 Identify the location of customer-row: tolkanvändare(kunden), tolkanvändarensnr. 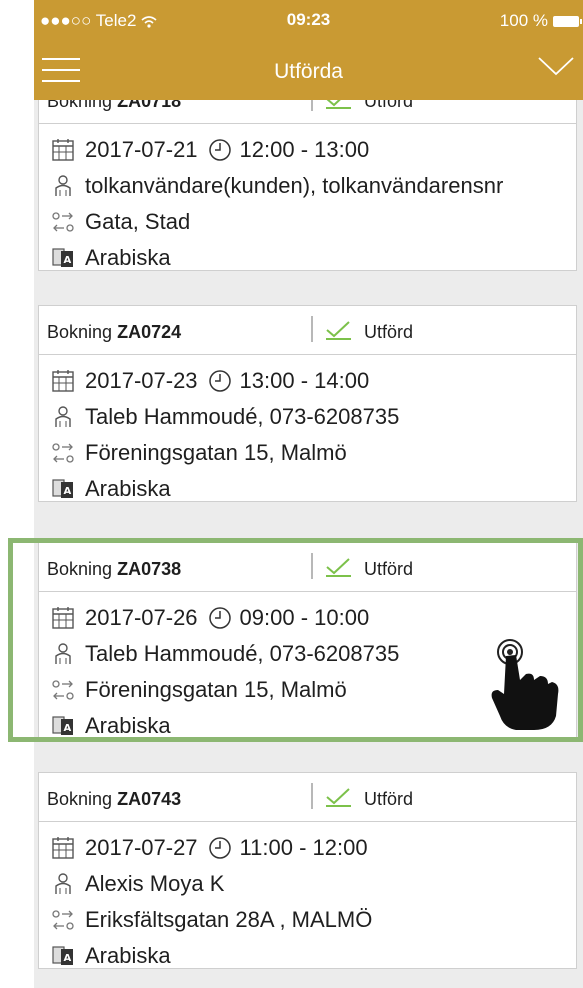
(313, 186).